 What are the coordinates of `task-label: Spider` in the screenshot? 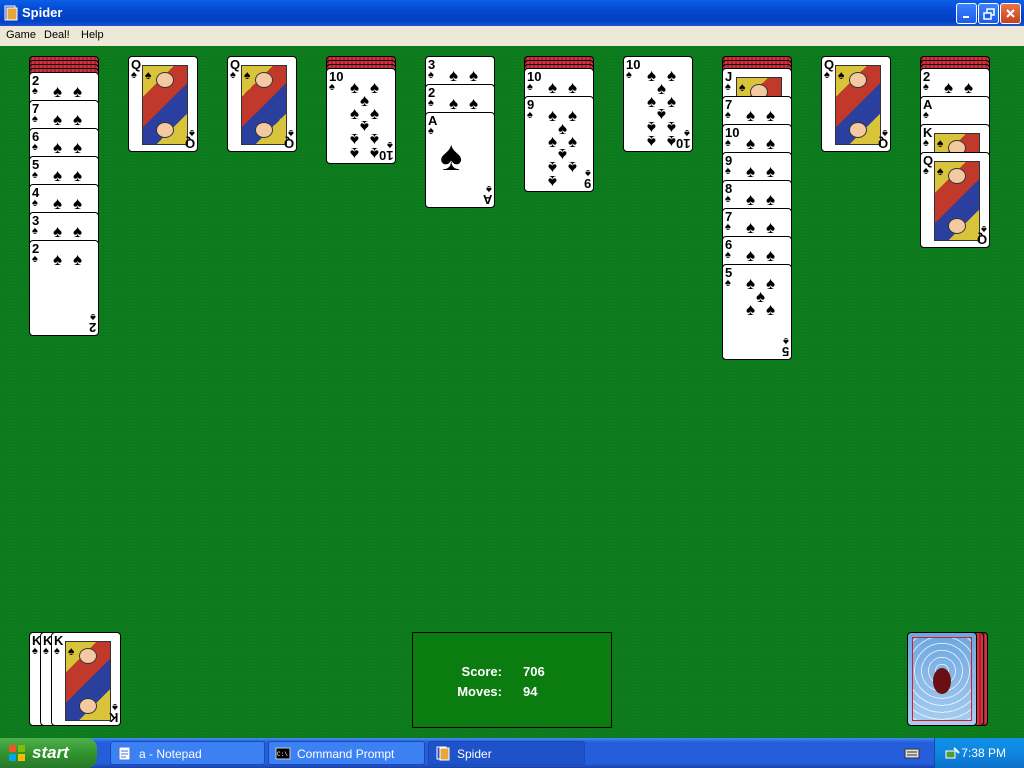 It's located at (474, 754).